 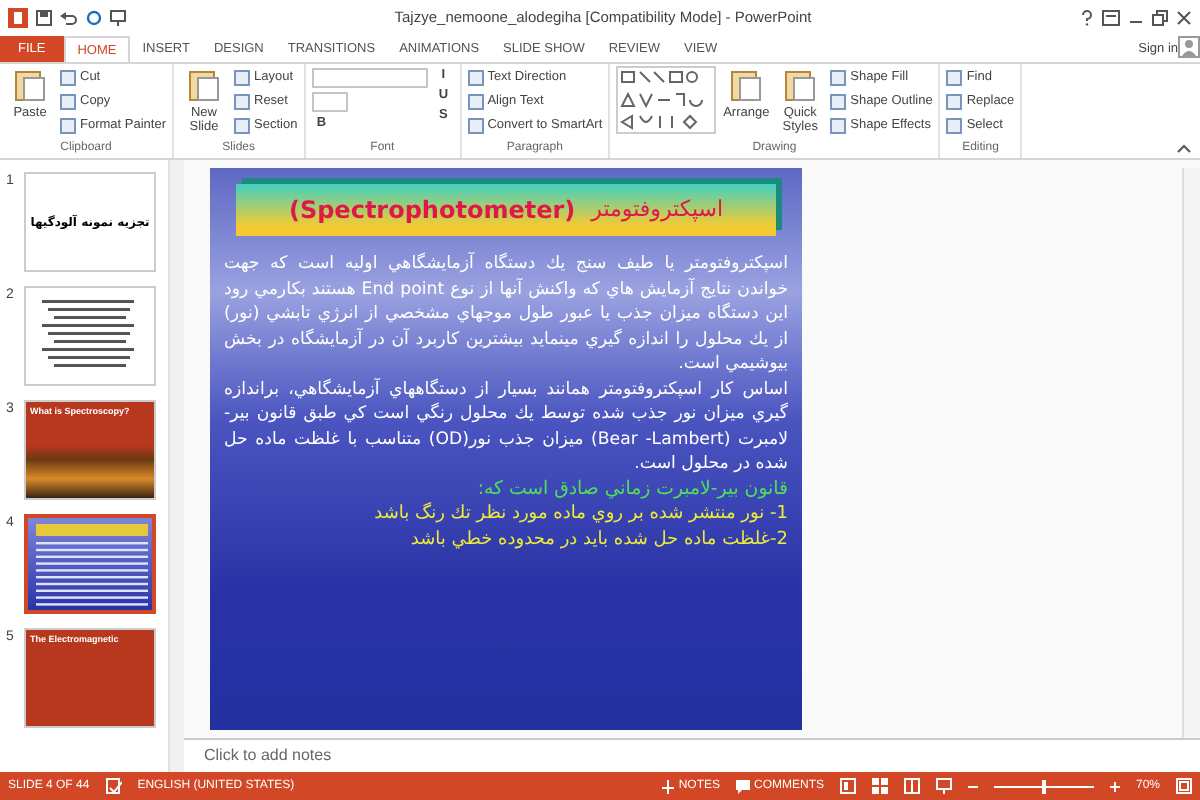 I want to click on slide-title: (Spectrophotometer), so click(x=432, y=211).